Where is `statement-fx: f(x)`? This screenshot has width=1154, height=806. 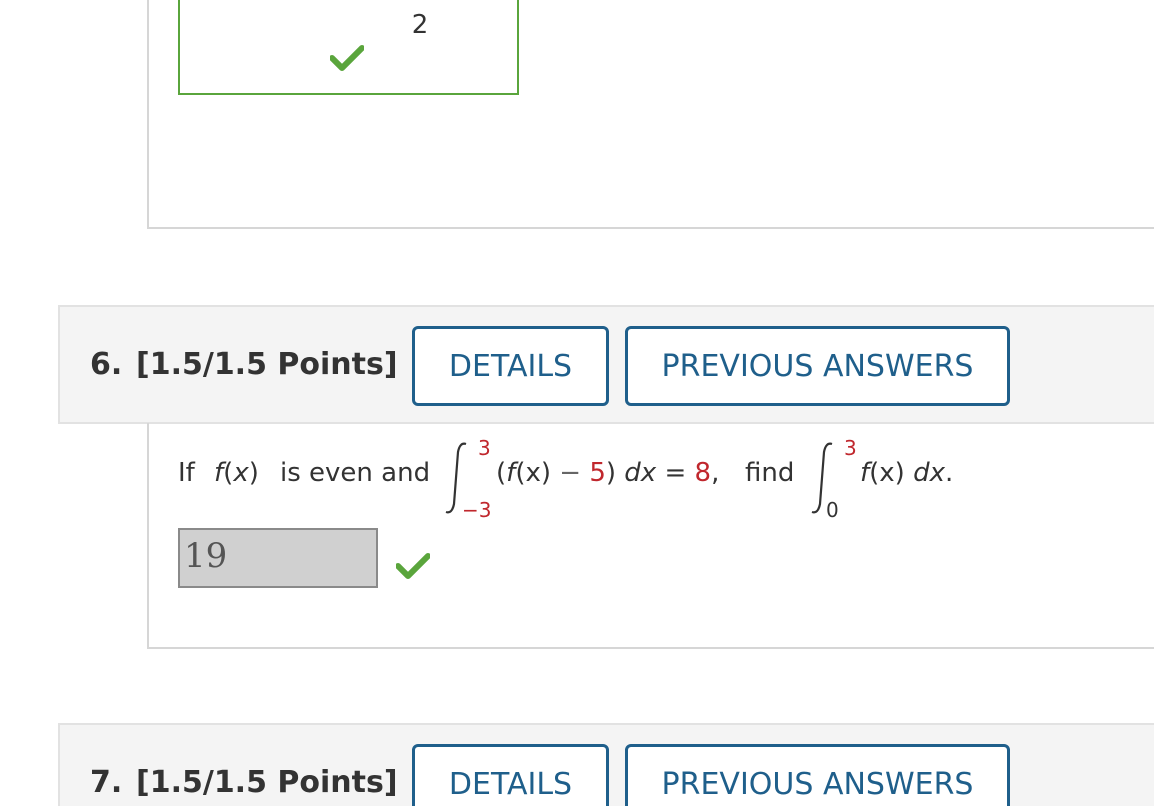
statement-fx: f(x) is located at coordinates (236, 473).